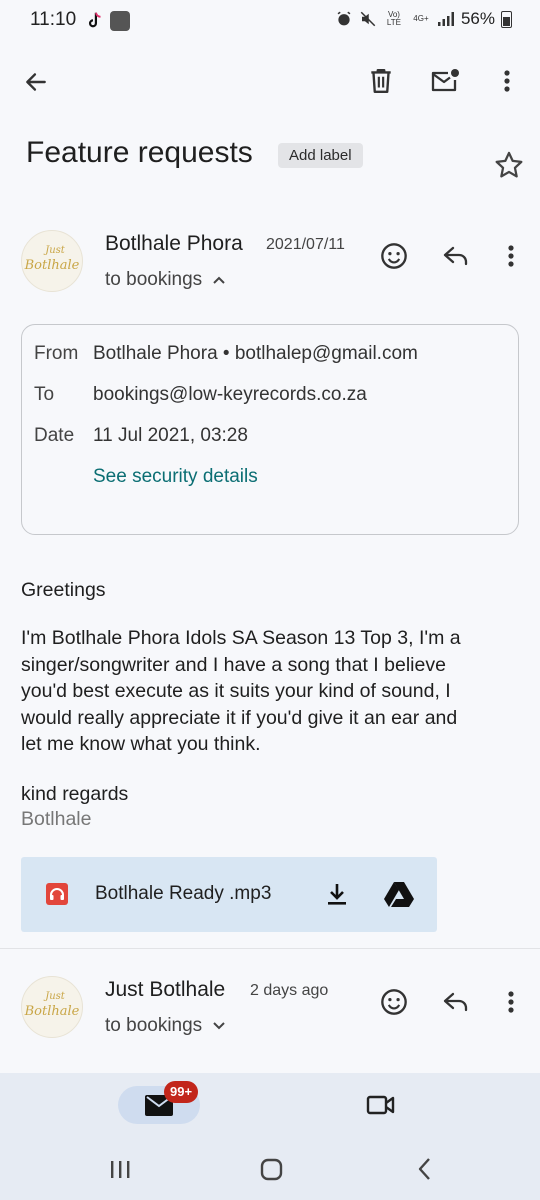 The width and height of the screenshot is (540, 1200). Describe the element at coordinates (44, 394) in the screenshot. I see `to-label: To` at that location.